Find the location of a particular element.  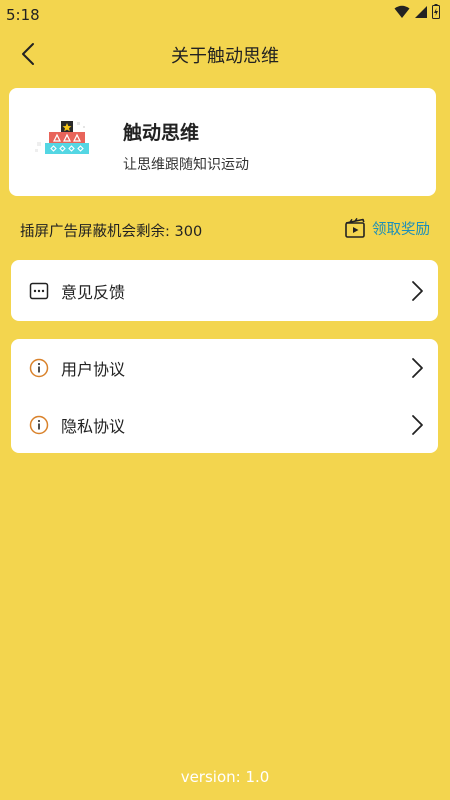

menu-item-privacy-agreement: 隐私协议 is located at coordinates (224, 424).